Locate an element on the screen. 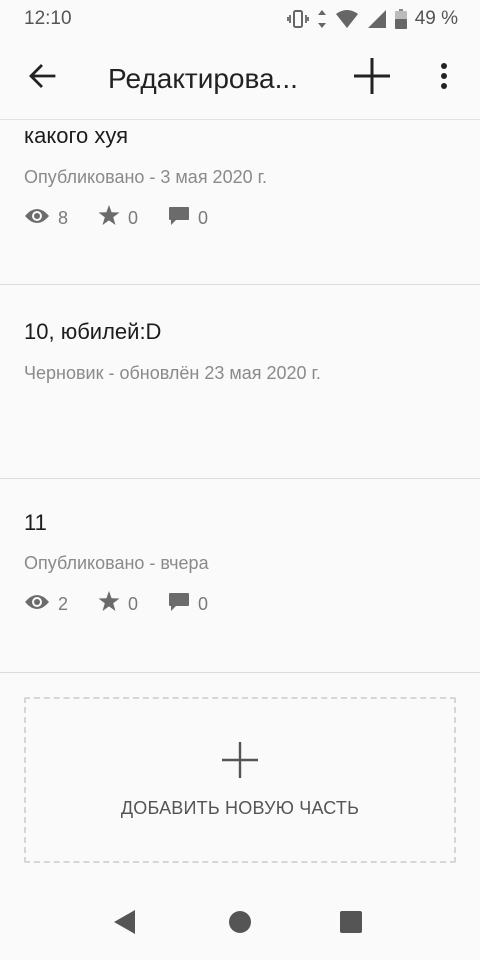 The width and height of the screenshot is (480, 960). system-nav-bar is located at coordinates (240, 922).